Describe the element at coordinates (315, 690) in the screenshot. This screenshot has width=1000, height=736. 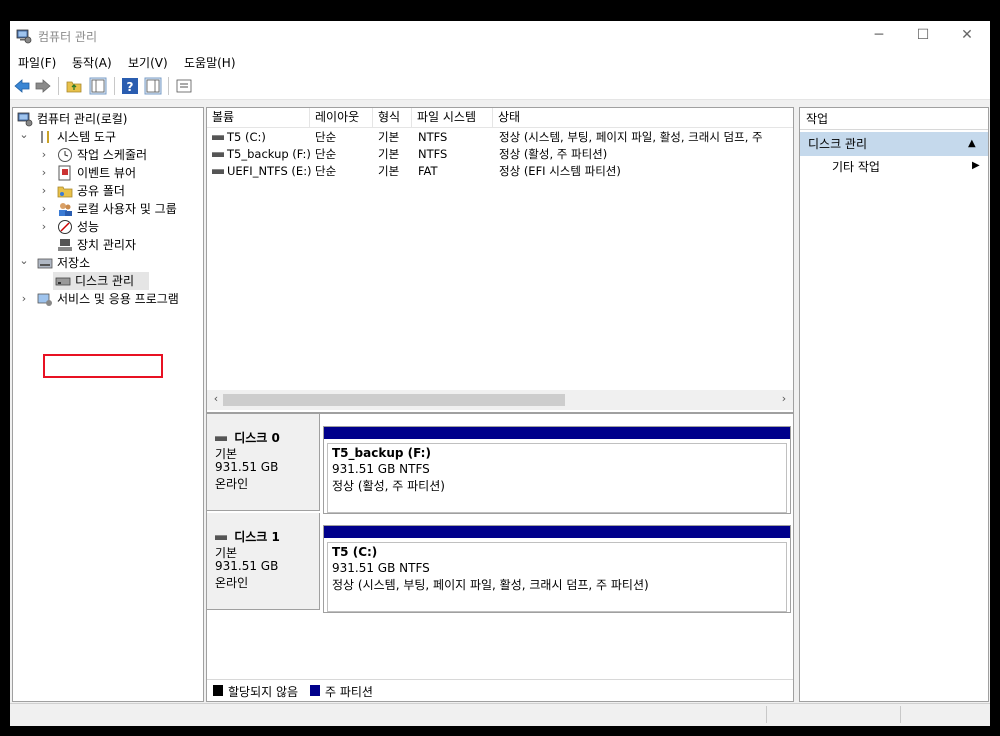
I see `primary-partition-swatch` at that location.